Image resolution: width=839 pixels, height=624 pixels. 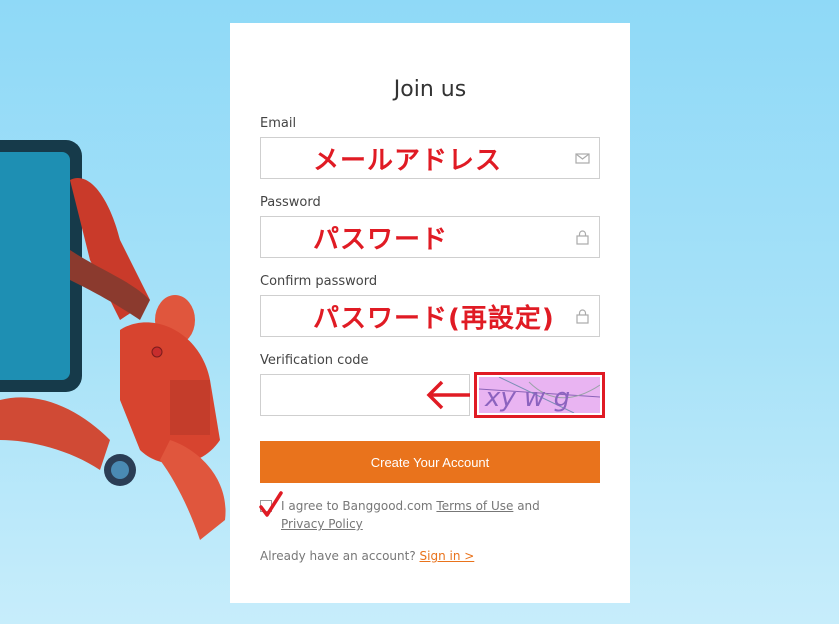 What do you see at coordinates (447, 556) in the screenshot?
I see `signin-link: Sign in >` at bounding box center [447, 556].